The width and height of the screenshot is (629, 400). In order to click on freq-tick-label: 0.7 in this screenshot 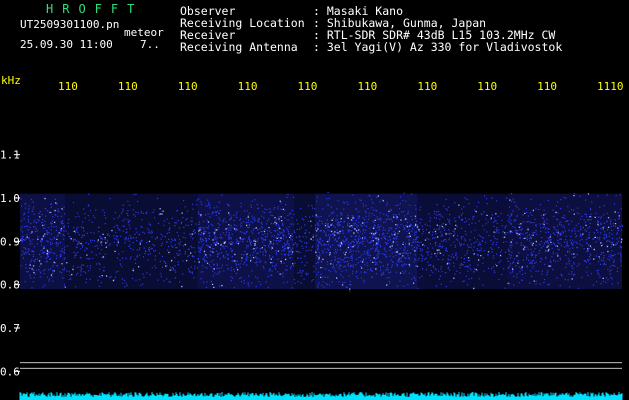, I will do `click(10, 328)`.